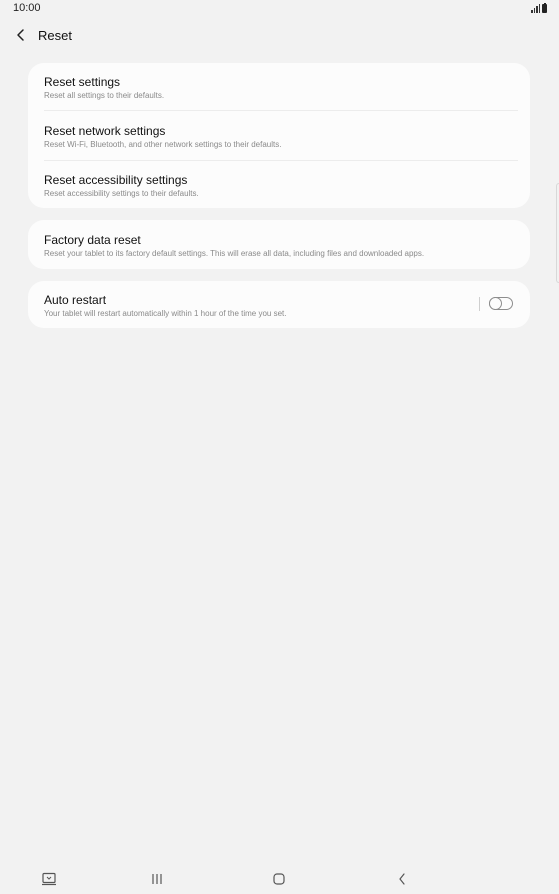 The image size is (559, 894). I want to click on item-title: Auto restart, so click(75, 300).